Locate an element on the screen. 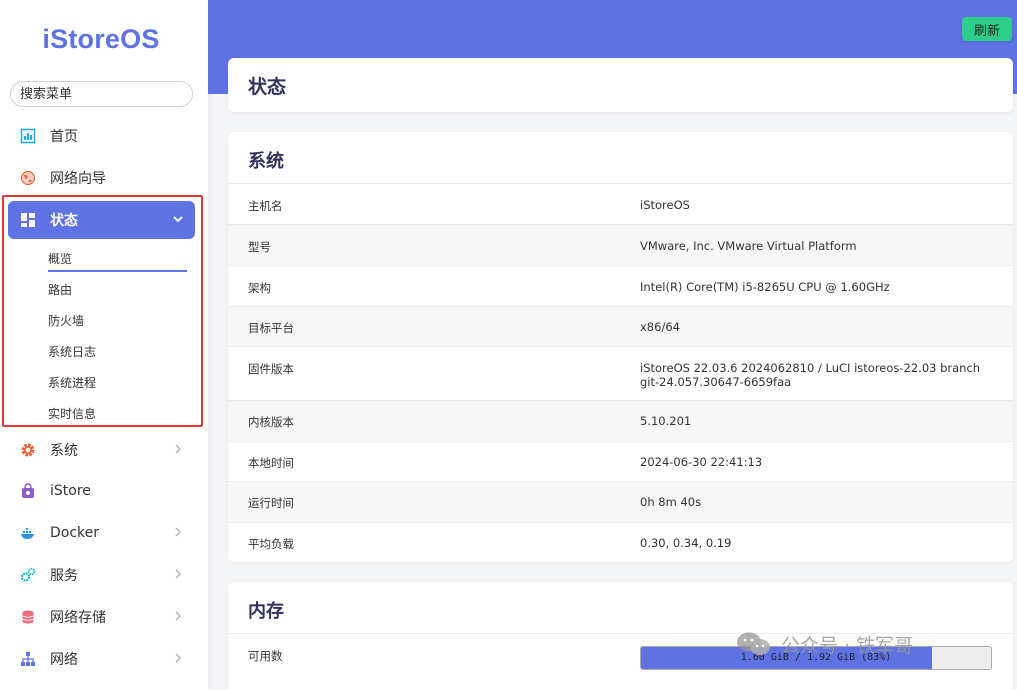  row-key: 型号 is located at coordinates (259, 247).